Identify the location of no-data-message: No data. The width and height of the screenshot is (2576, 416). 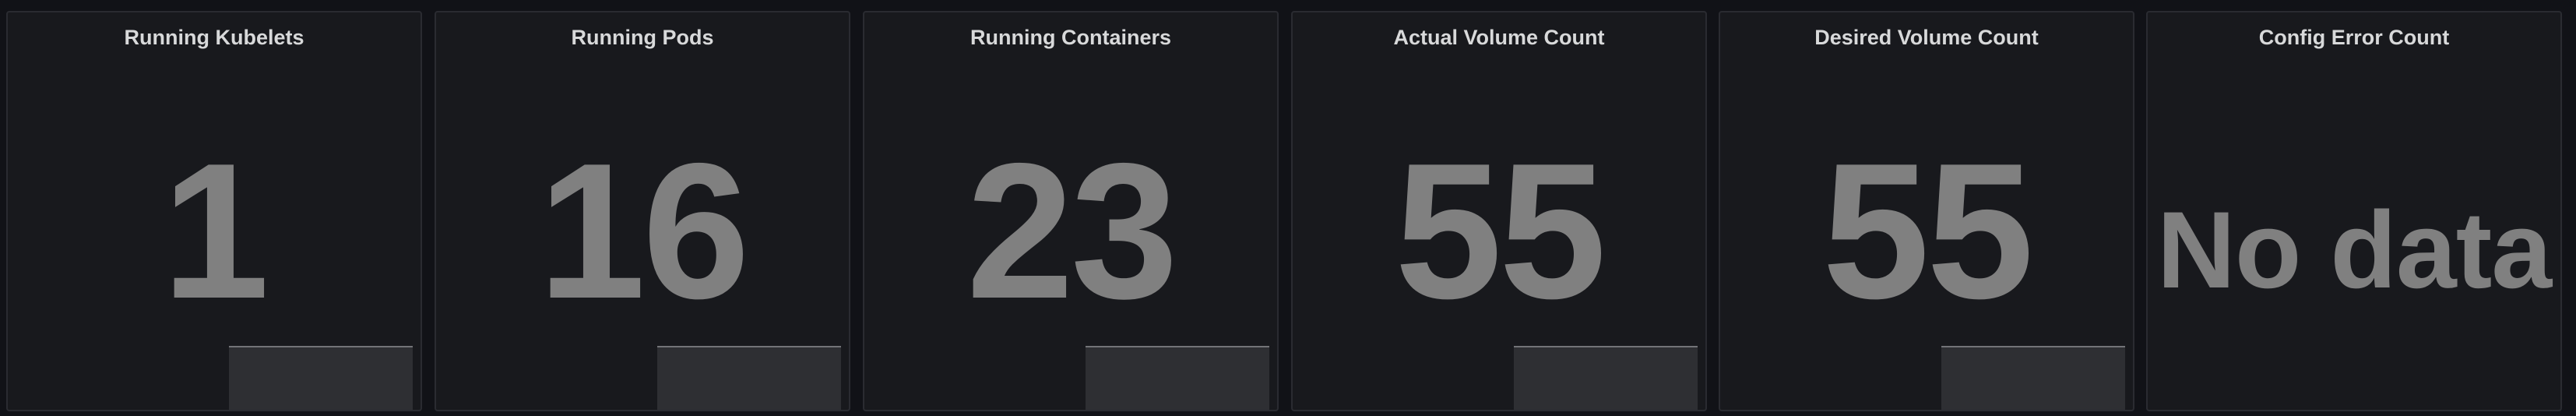
(2354, 250).